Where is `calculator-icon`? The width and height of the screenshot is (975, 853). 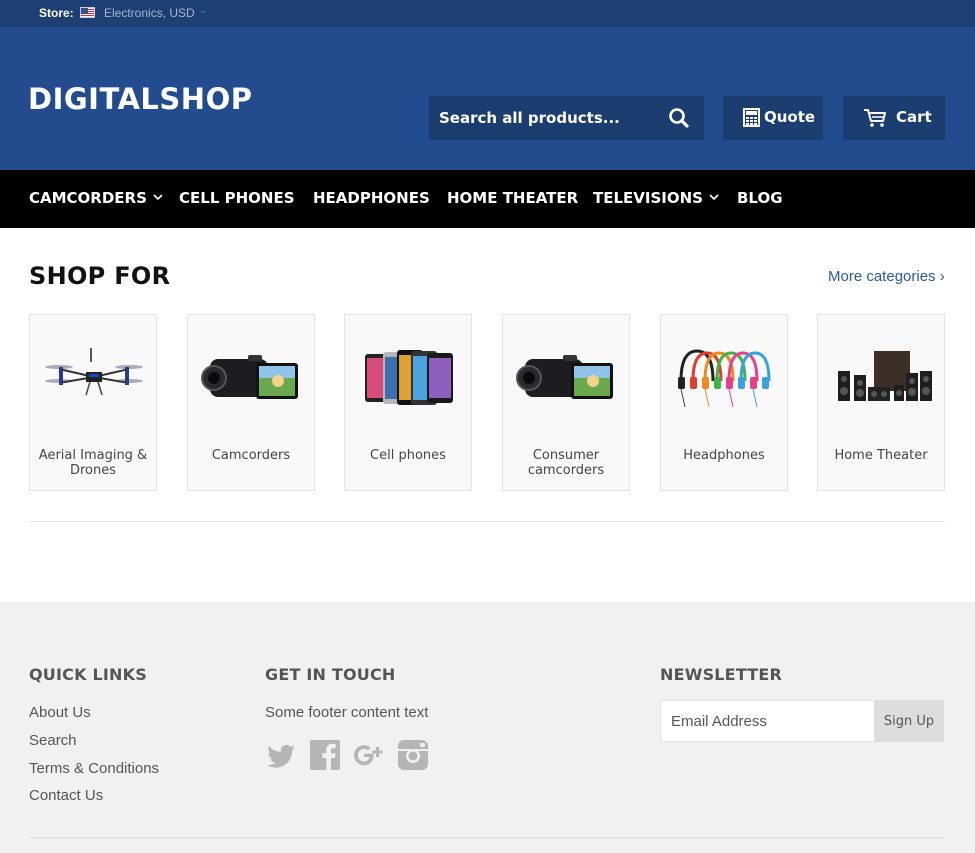 calculator-icon is located at coordinates (751, 117).